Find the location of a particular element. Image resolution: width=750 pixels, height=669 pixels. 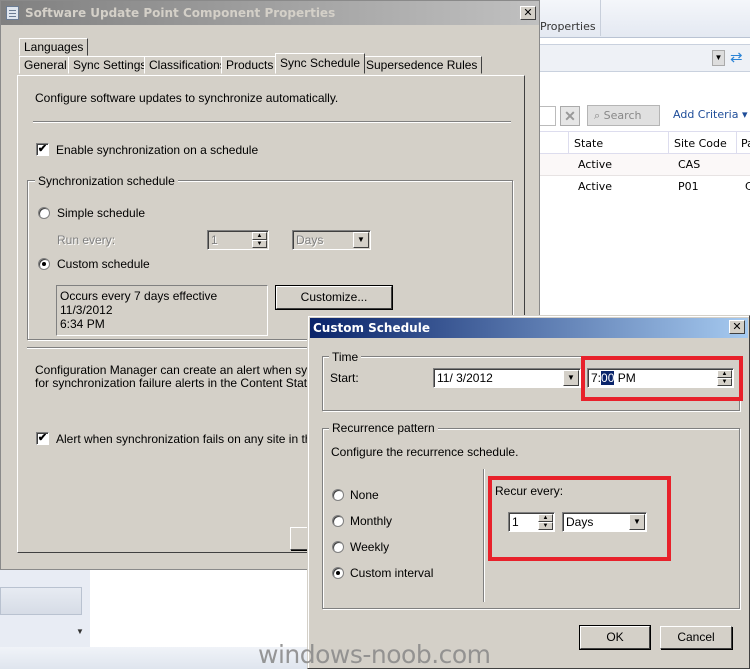

tab-languages: Languages is located at coordinates (54, 47).